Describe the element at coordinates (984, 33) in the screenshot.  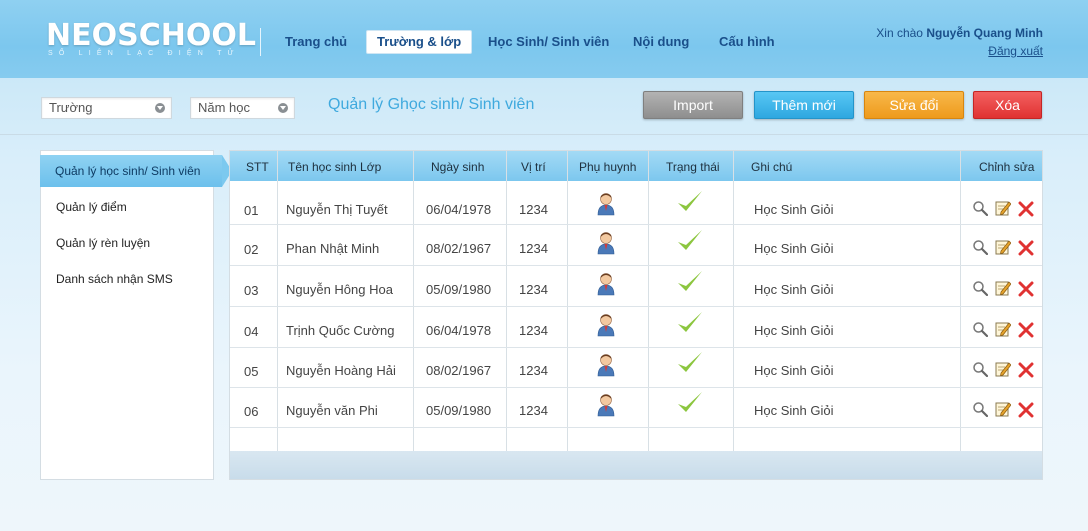
I see `user-name: Nguyễn Quang Minh` at that location.